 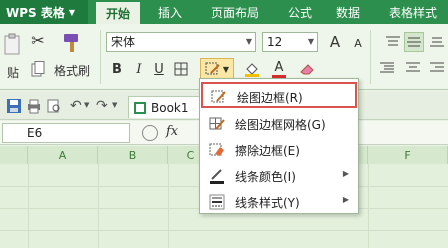 What do you see at coordinates (217, 124) in the screenshot?
I see `draw-border-grid-icon` at bounding box center [217, 124].